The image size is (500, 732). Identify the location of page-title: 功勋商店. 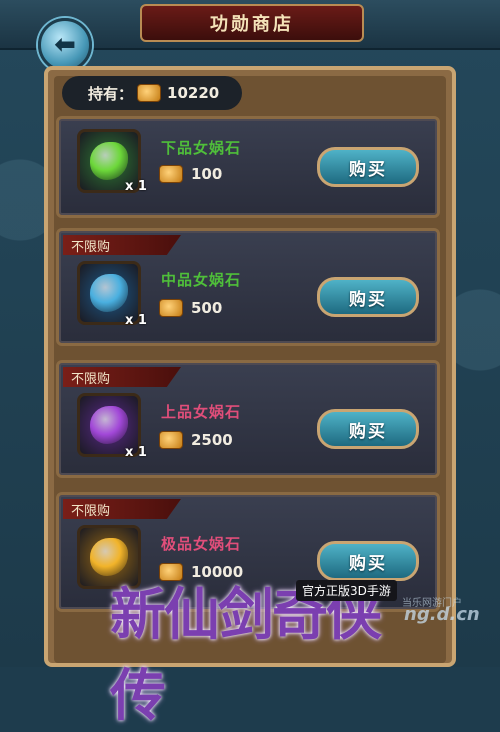
(252, 23).